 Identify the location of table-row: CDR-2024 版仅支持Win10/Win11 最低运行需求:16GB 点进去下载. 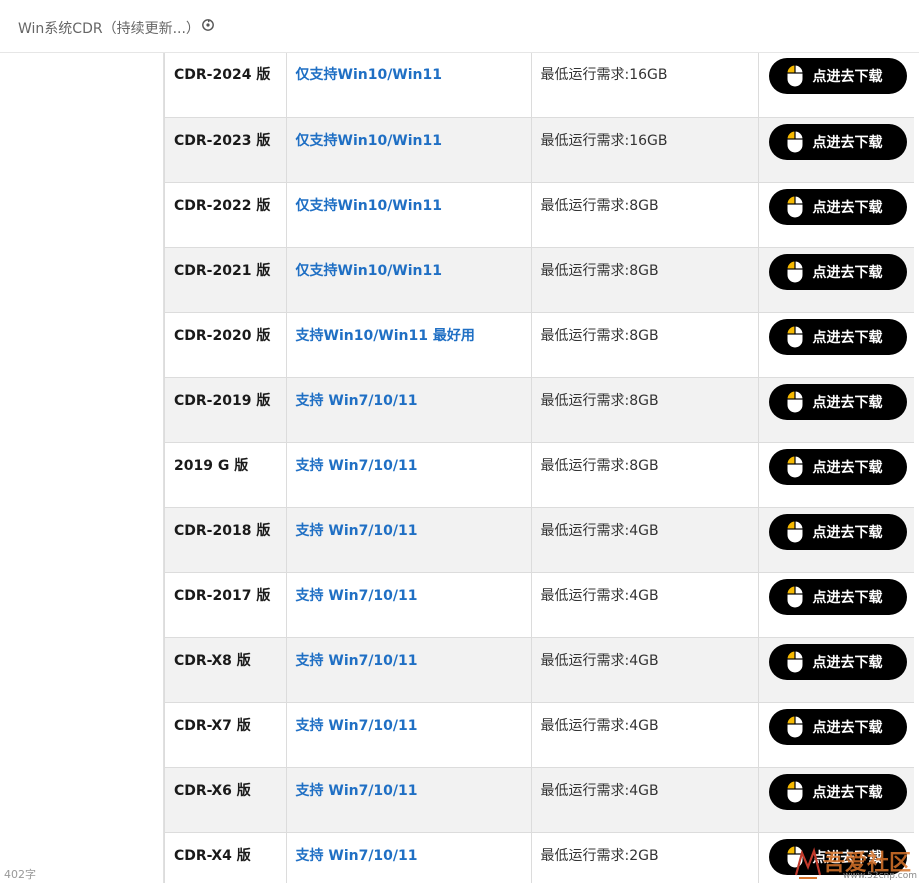
(539, 85).